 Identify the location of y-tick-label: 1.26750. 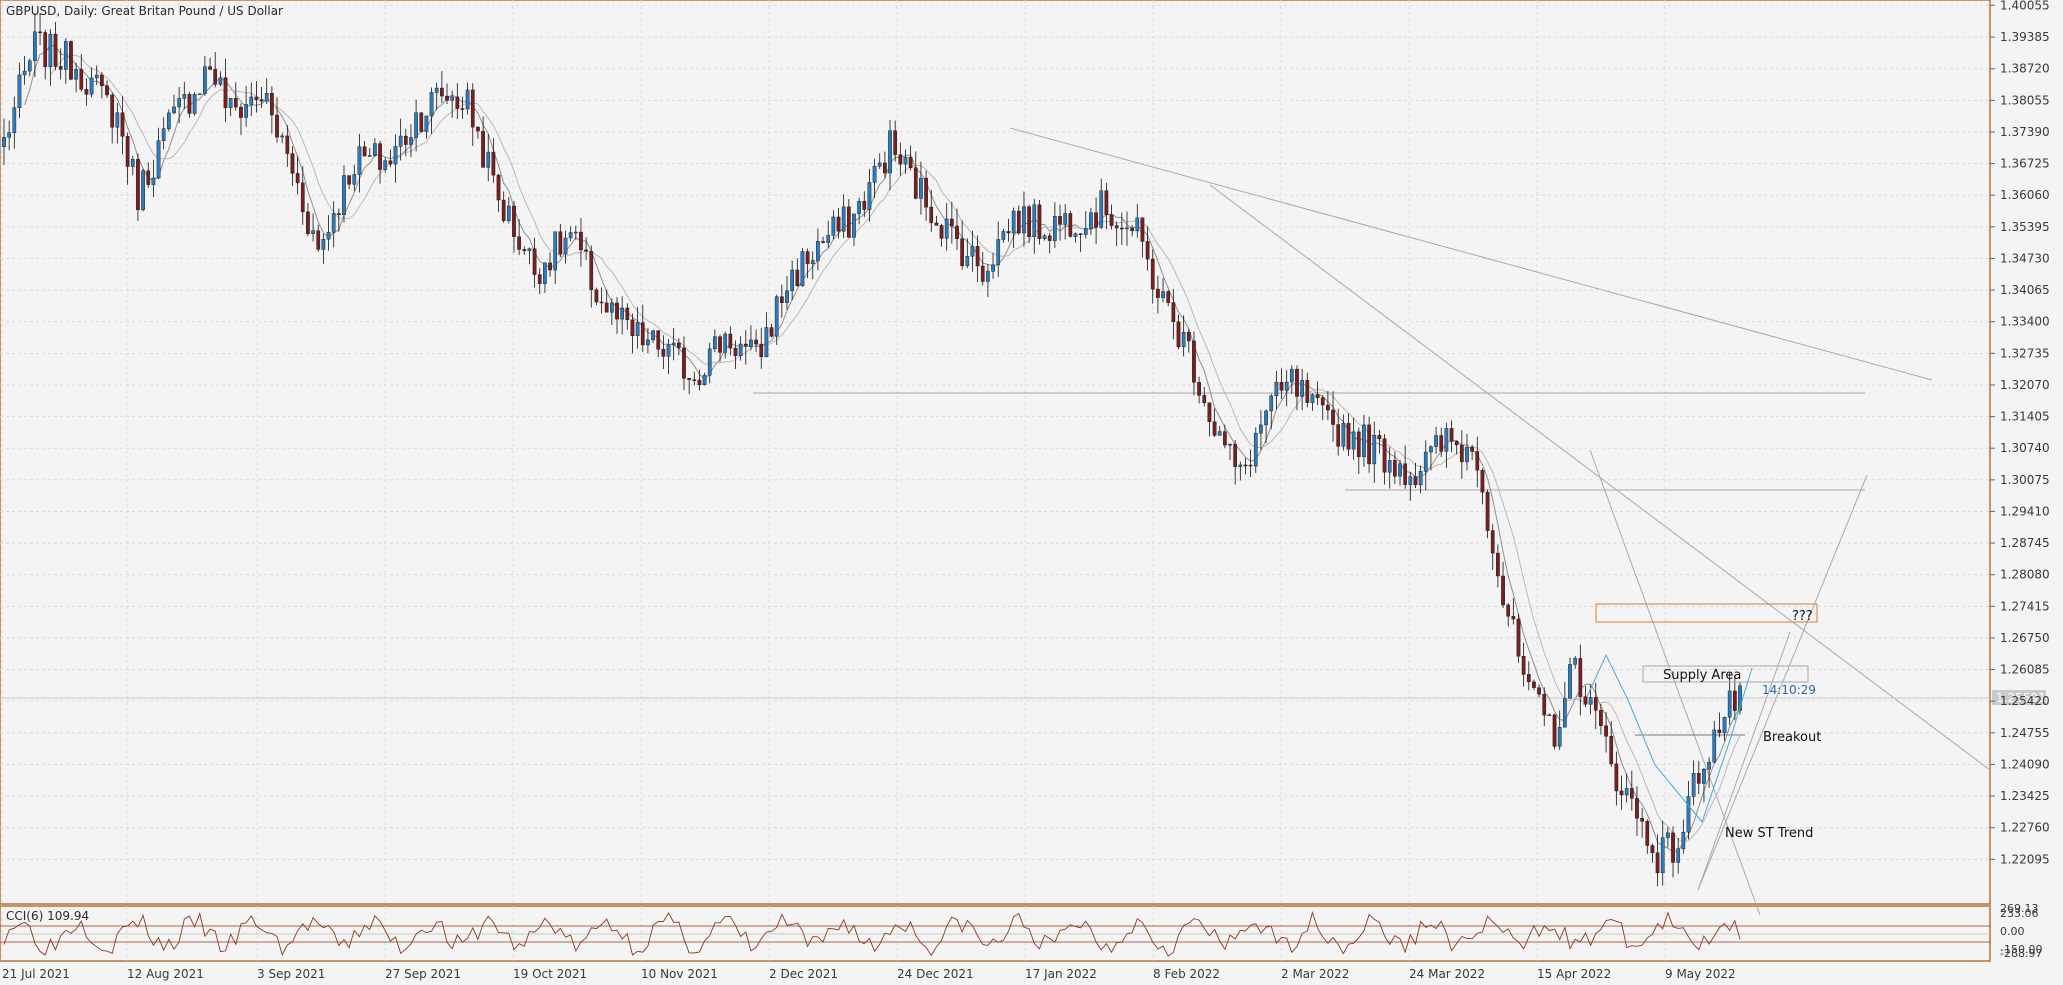
(2025, 638).